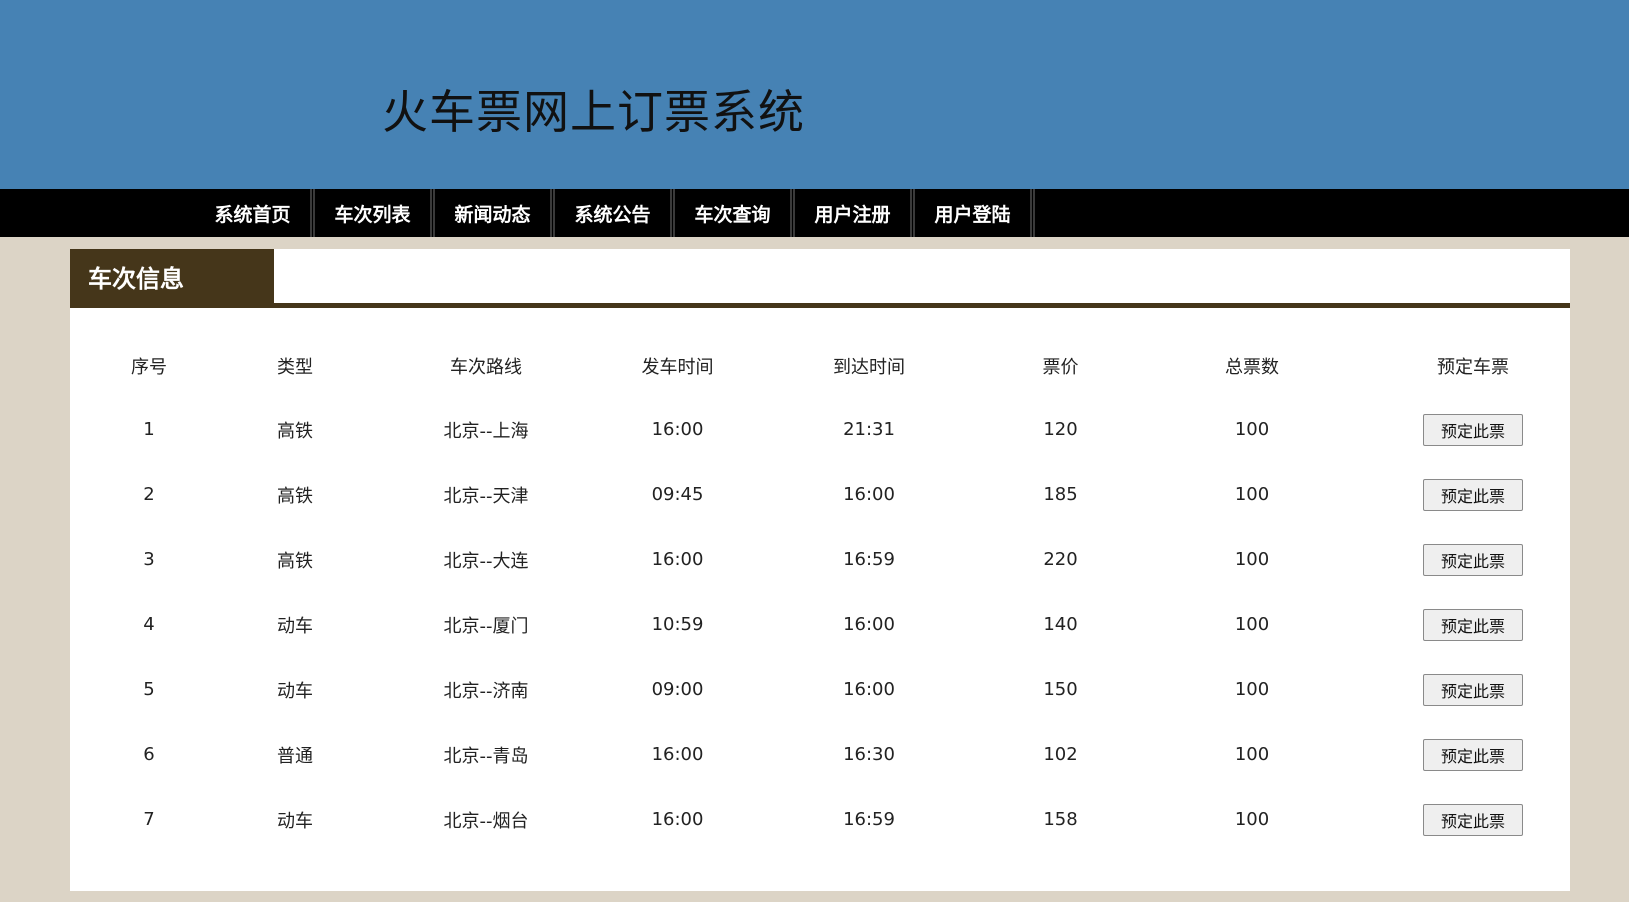 The image size is (1629, 902). Describe the element at coordinates (172, 276) in the screenshot. I see `panel-title: 车次信息` at that location.